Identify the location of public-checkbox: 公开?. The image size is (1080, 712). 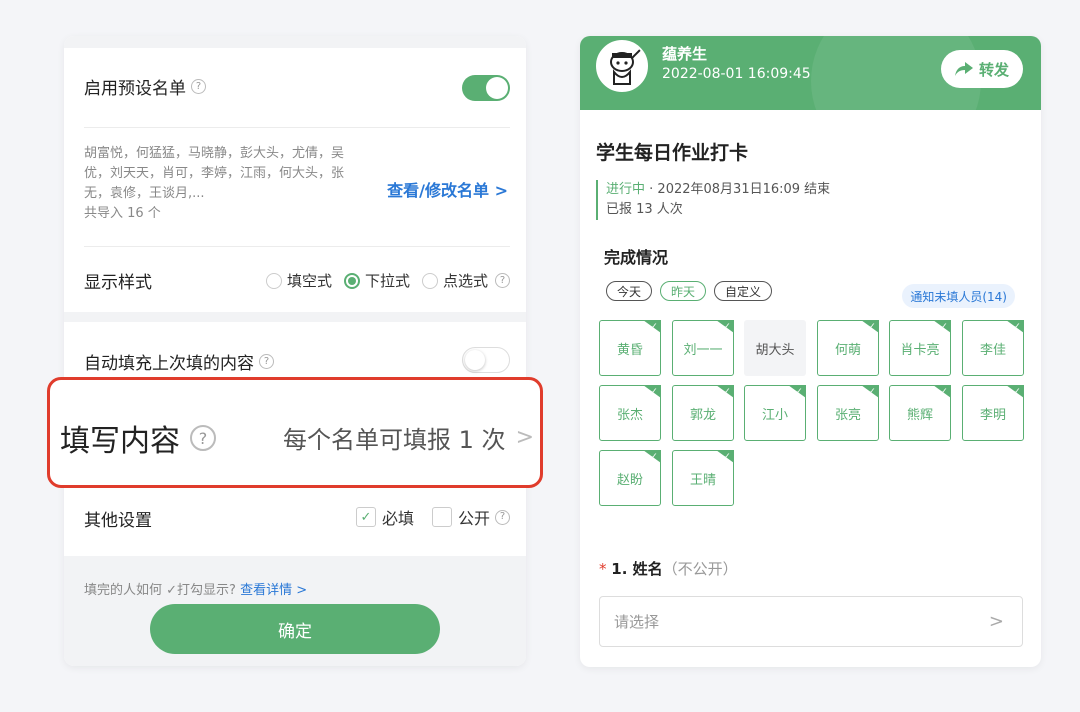
(470, 517).